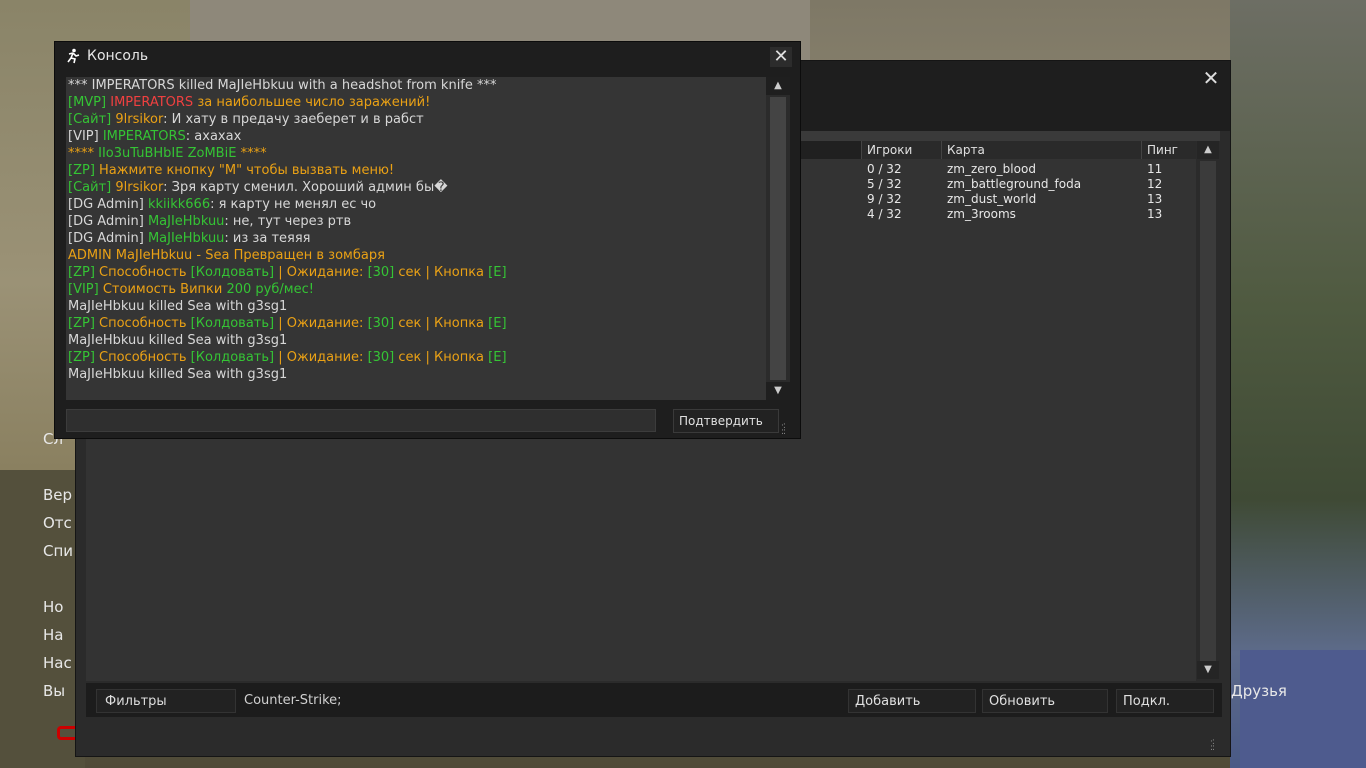 The width and height of the screenshot is (1366, 768). I want to click on main-menu-item: Отс, so click(57, 523).